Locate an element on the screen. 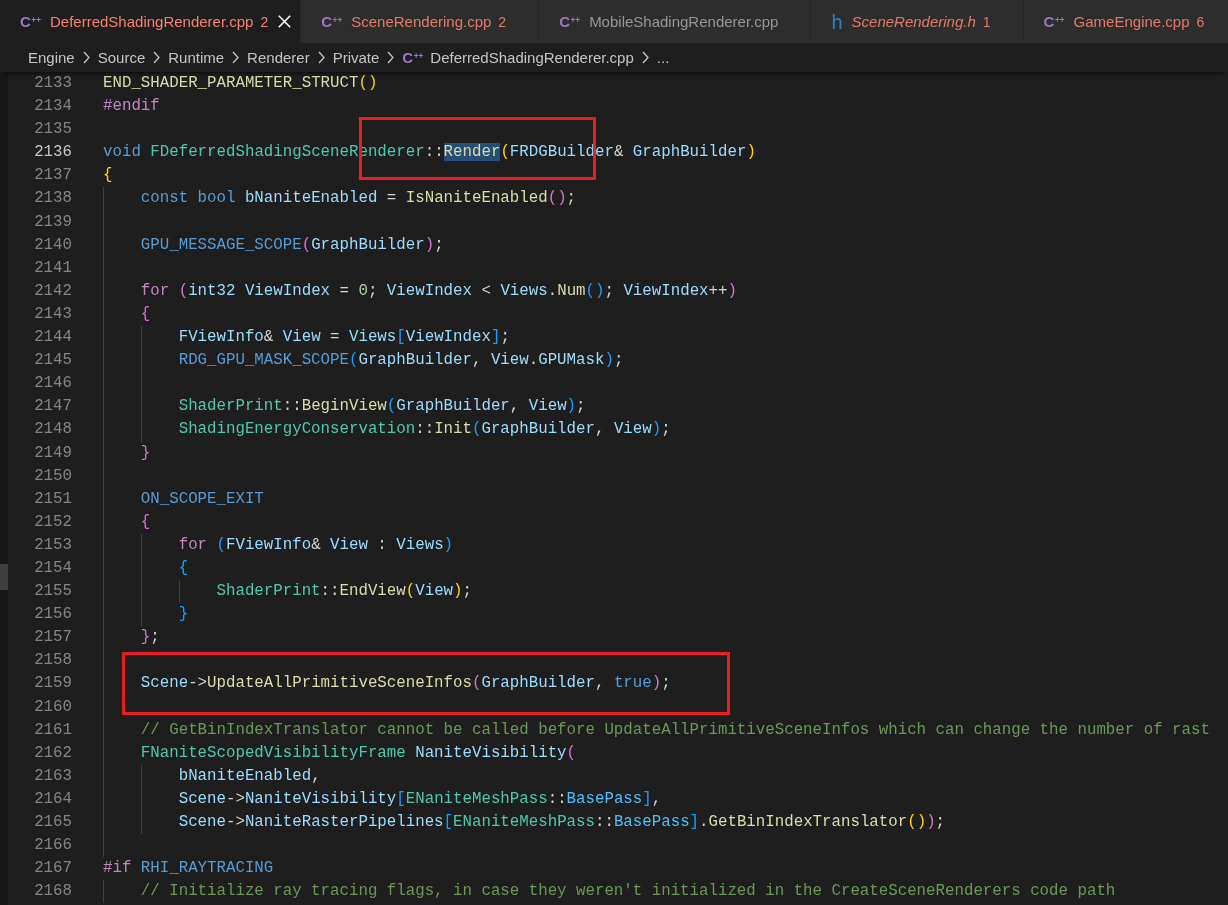 This screenshot has width=1228, height=905. line-number: 2140 is located at coordinates (53, 244).